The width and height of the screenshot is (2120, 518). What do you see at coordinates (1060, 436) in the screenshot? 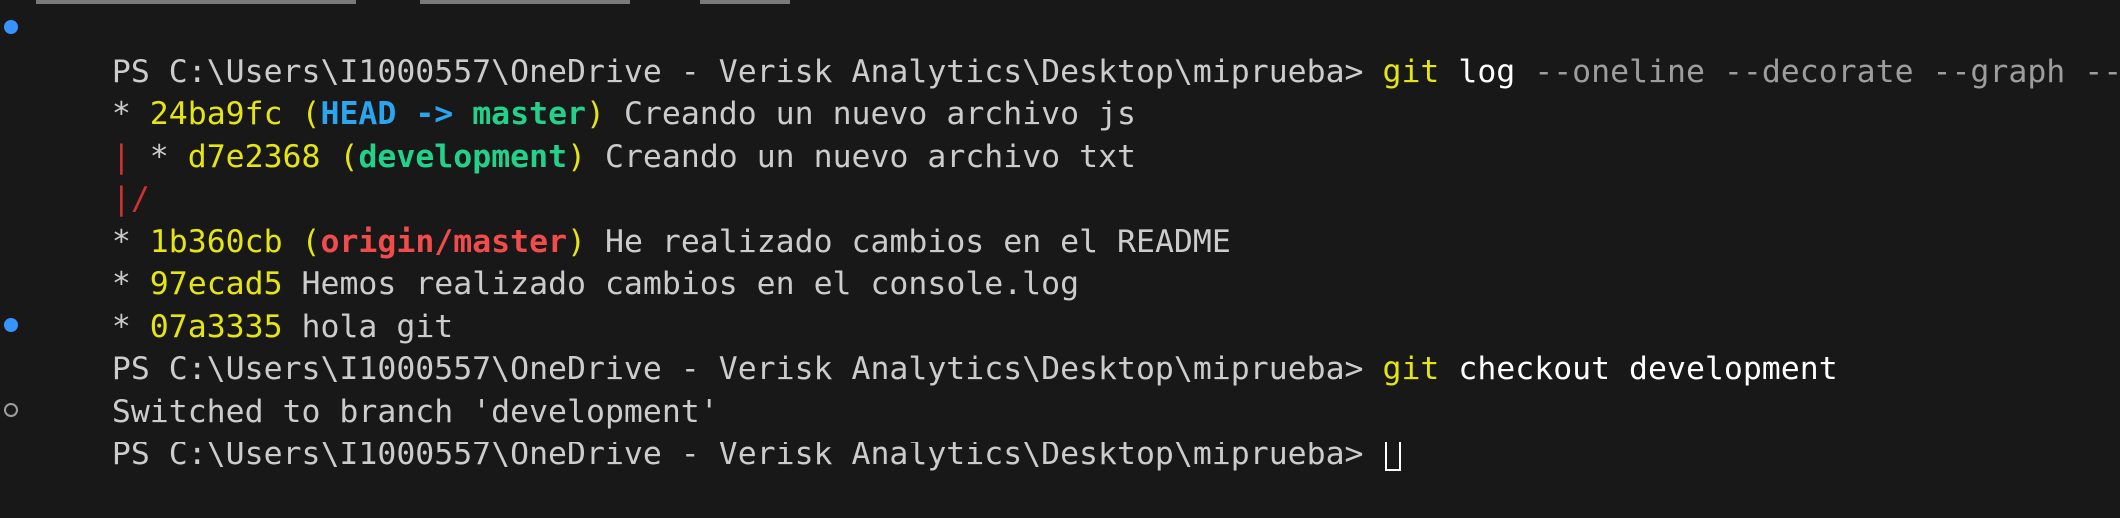
I see `terminal-bottom-edge` at bounding box center [1060, 436].